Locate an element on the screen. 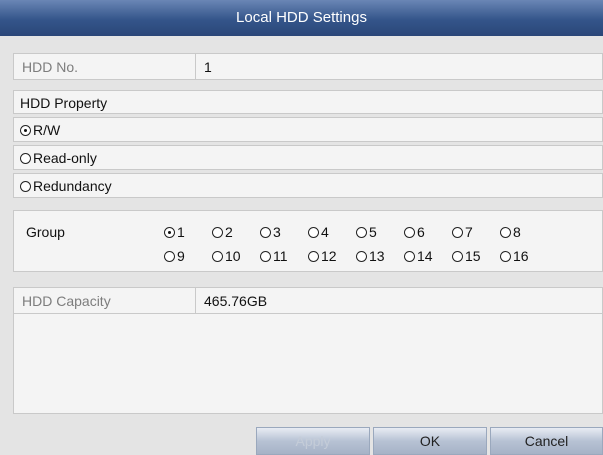  hdd-capacity-label: HDD Capacity is located at coordinates (105, 300).